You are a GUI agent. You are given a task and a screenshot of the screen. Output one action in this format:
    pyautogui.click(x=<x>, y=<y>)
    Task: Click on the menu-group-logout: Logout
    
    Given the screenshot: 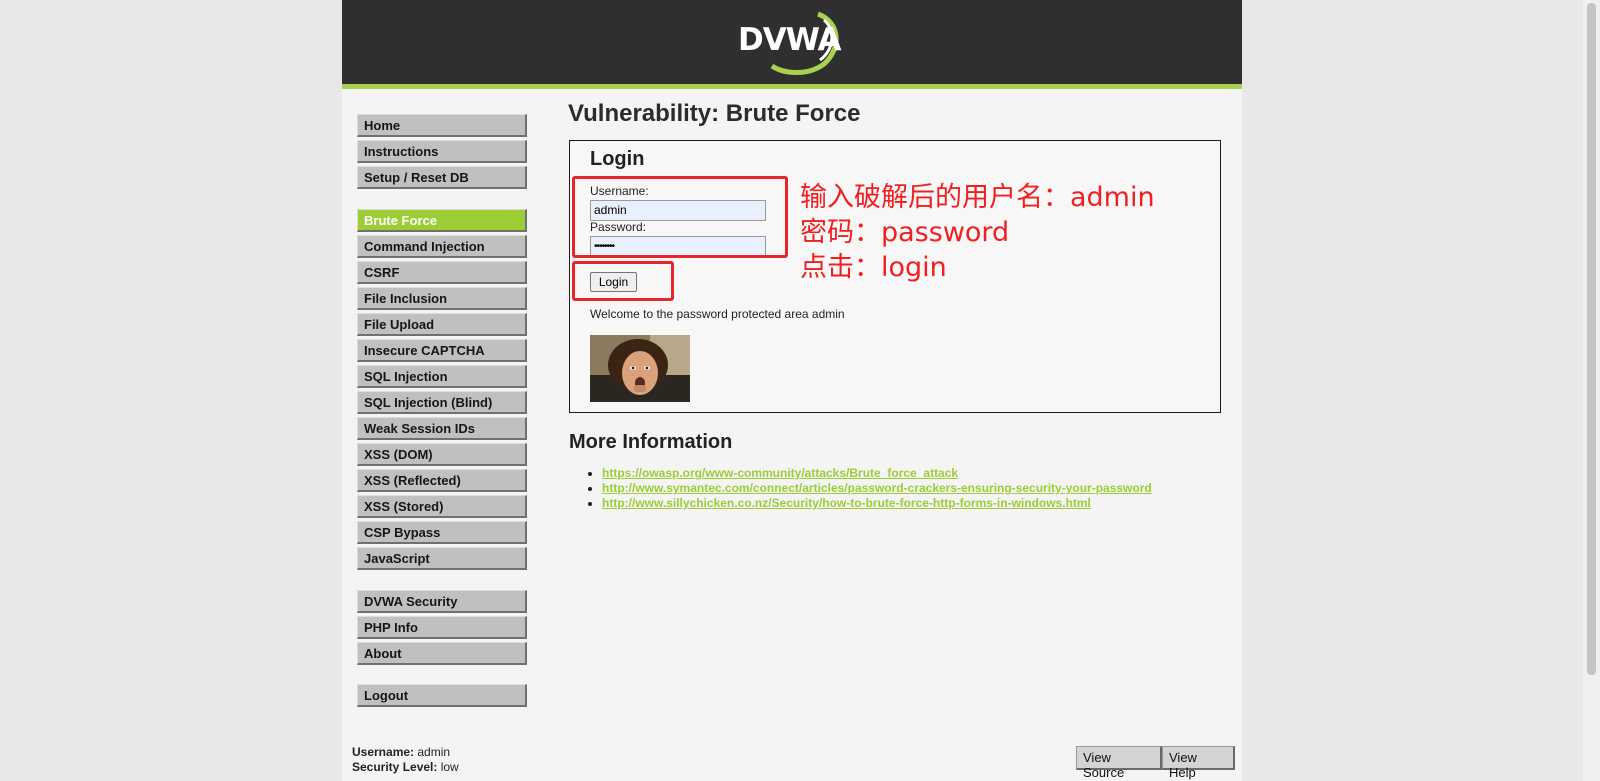 What is the action you would take?
    pyautogui.click(x=442, y=697)
    